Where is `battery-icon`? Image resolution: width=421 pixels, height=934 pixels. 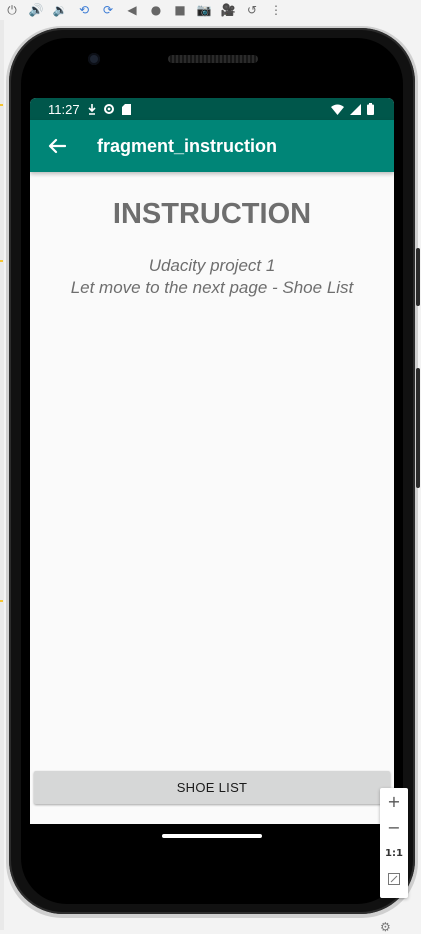 battery-icon is located at coordinates (370, 109).